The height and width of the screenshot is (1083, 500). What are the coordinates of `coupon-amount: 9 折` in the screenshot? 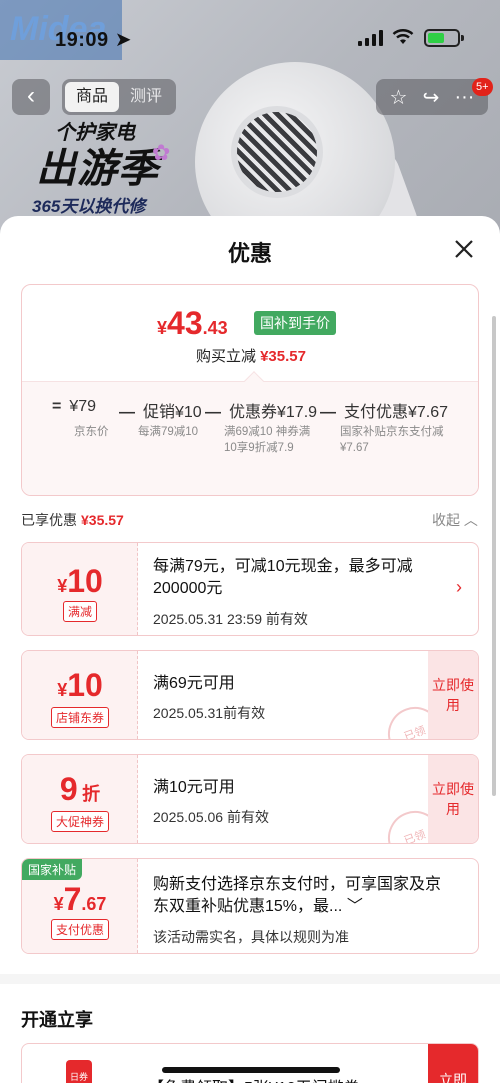 It's located at (80, 789).